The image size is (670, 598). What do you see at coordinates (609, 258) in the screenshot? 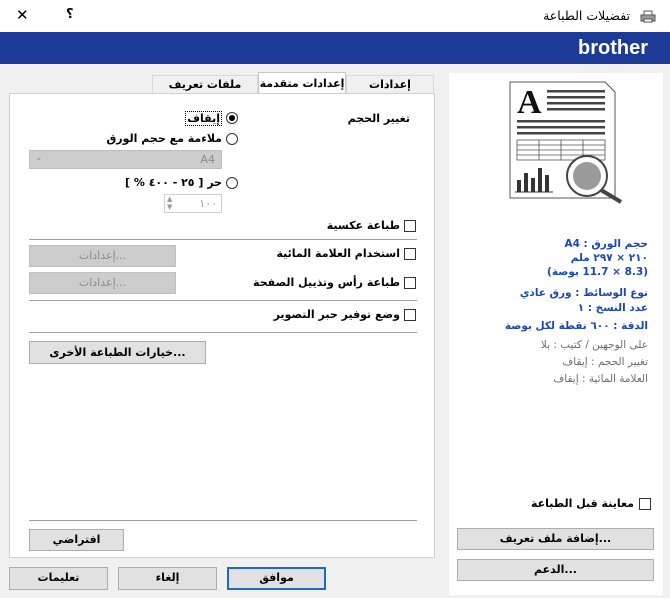
I see `summary-paper-mm: ٢١٠ × ٢٩٧ ملم` at bounding box center [609, 258].